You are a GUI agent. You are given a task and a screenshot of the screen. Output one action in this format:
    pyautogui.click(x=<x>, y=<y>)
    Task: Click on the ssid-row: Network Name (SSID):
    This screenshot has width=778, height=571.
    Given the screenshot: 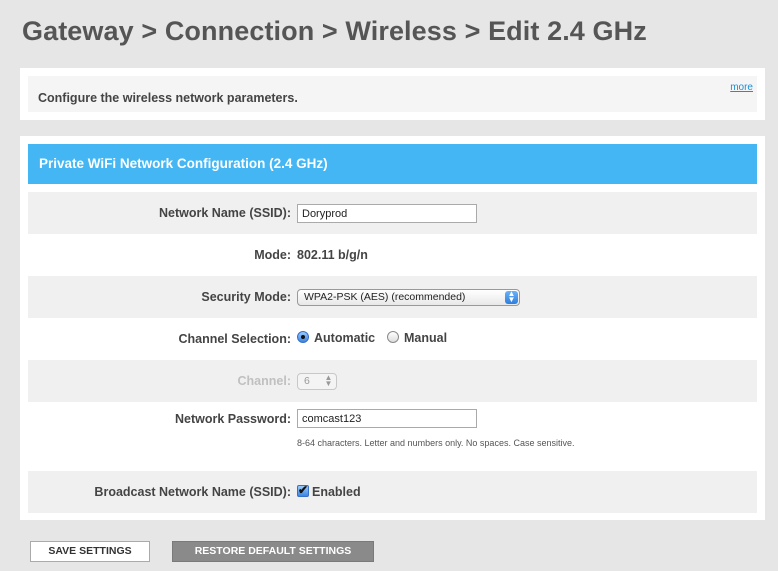 What is the action you would take?
    pyautogui.click(x=392, y=213)
    